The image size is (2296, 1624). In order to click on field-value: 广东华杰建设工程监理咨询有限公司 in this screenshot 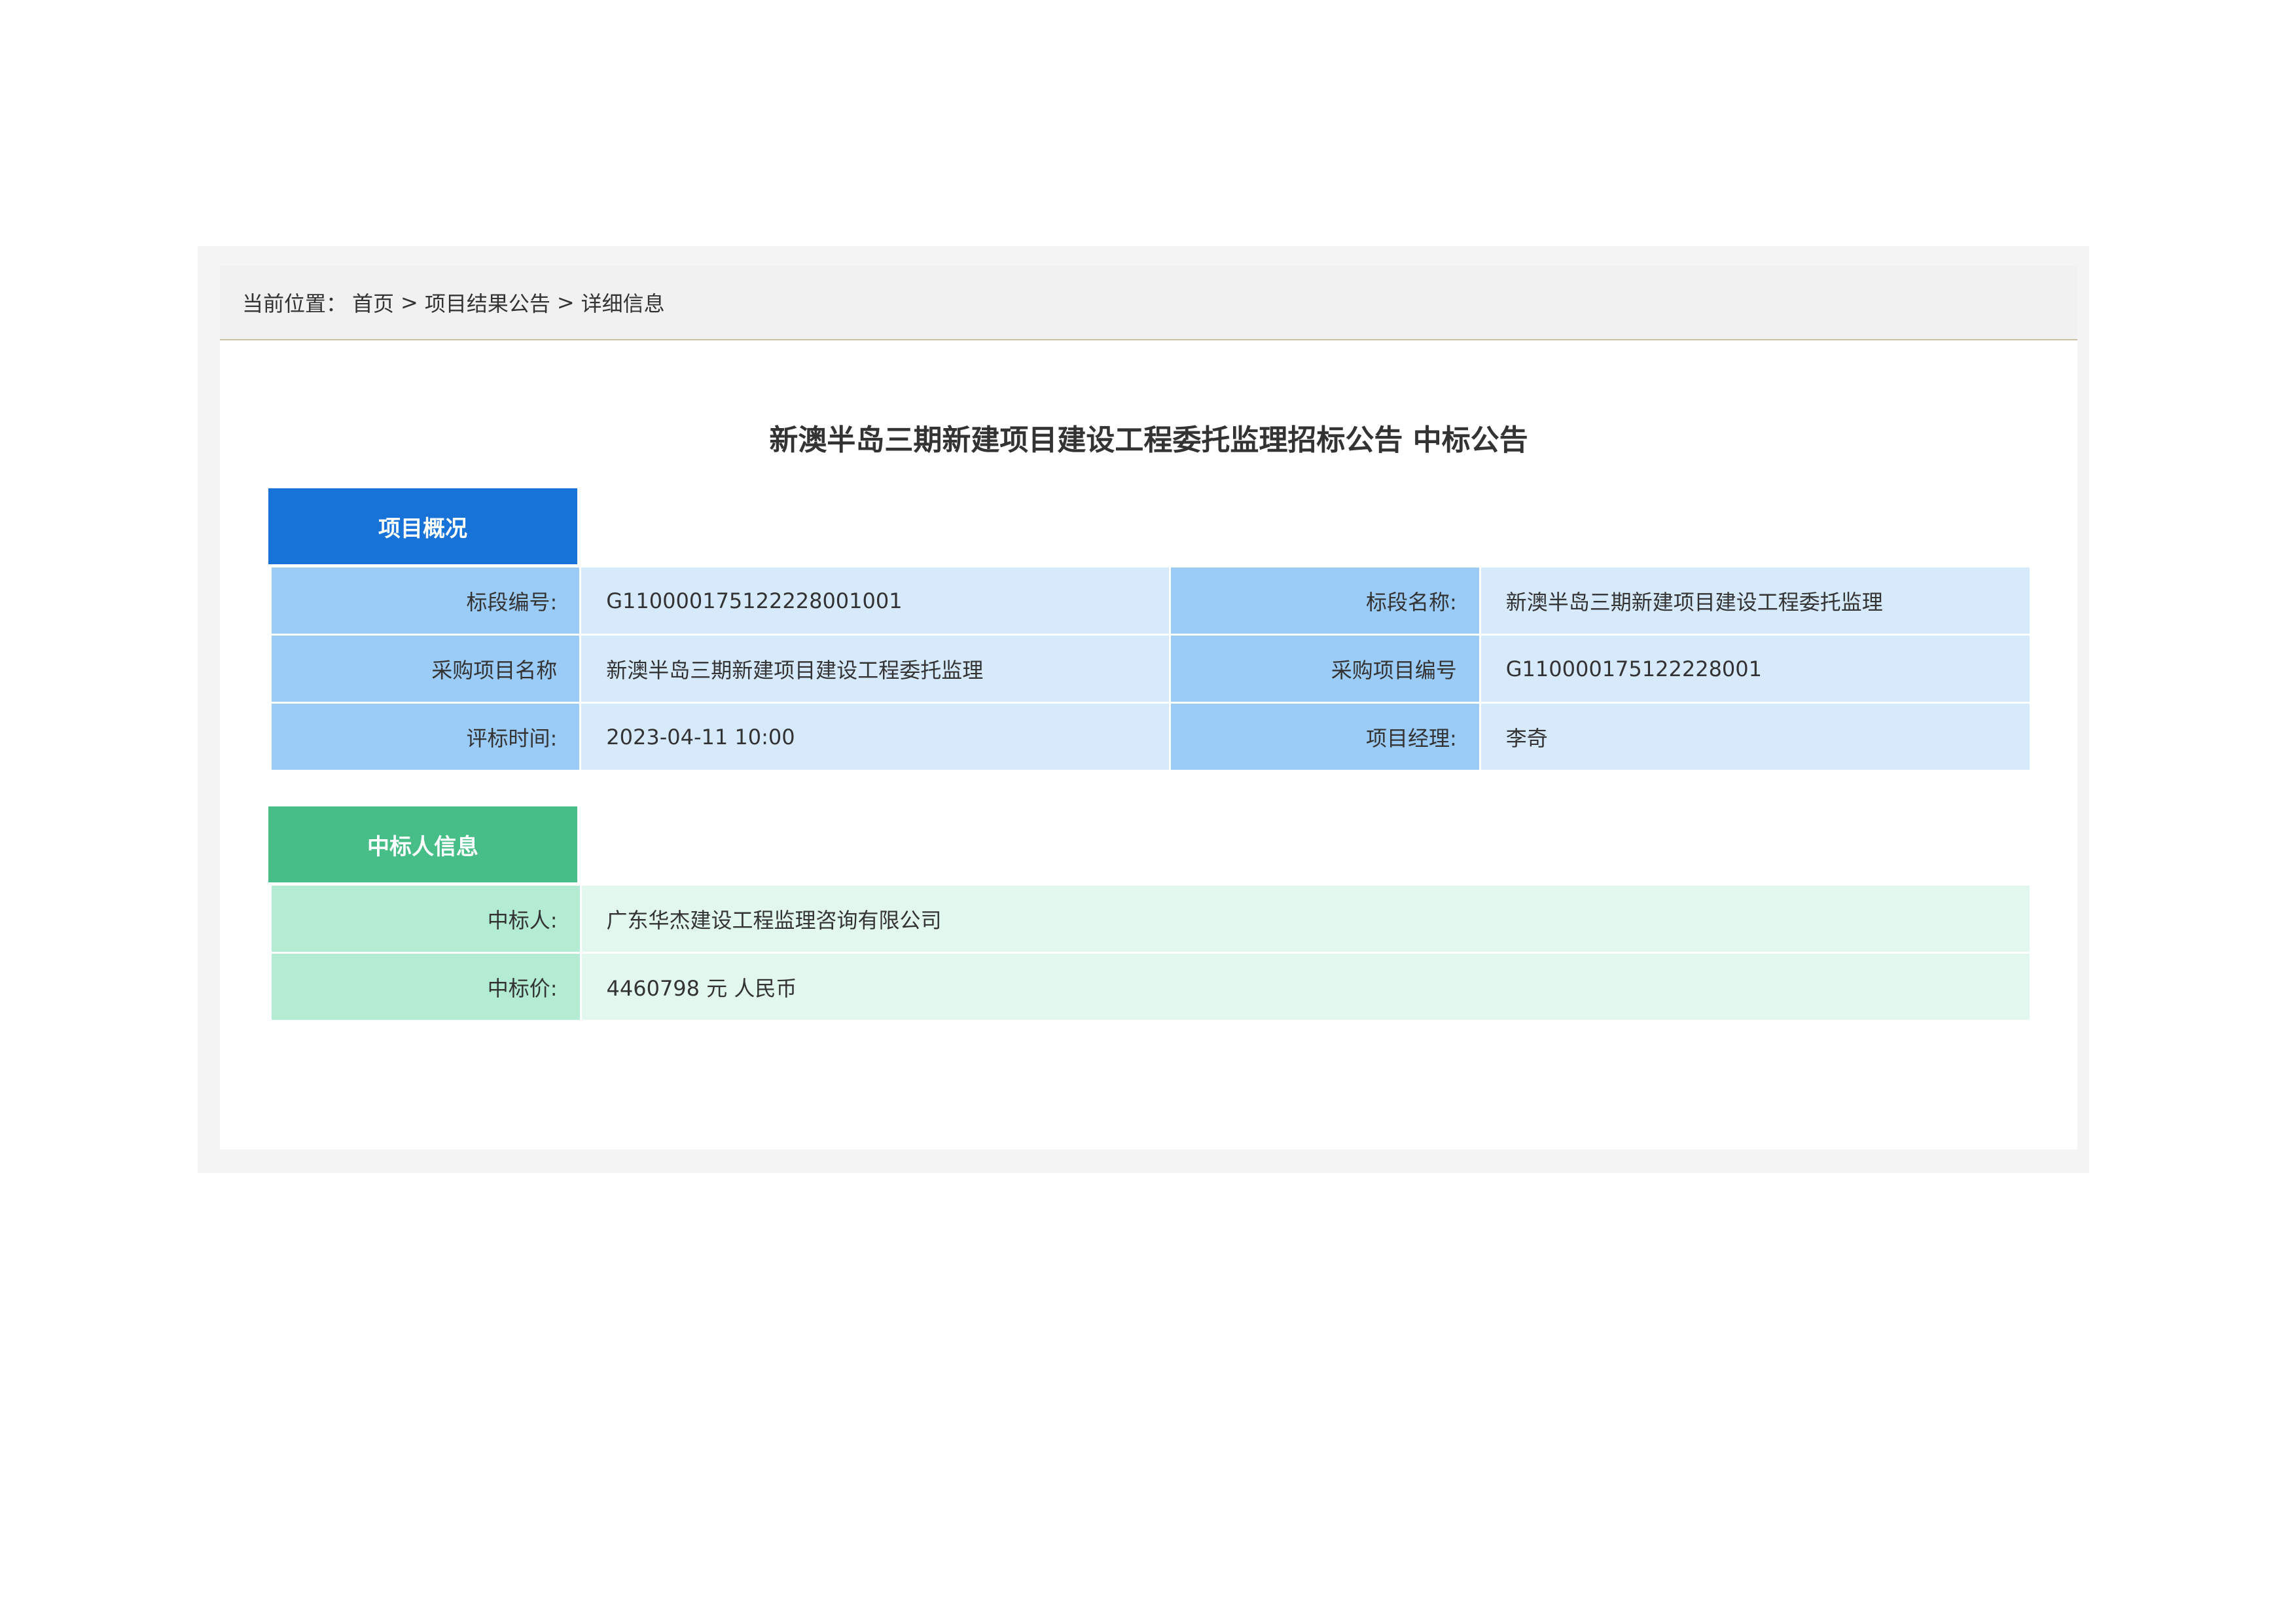, I will do `click(1305, 919)`.